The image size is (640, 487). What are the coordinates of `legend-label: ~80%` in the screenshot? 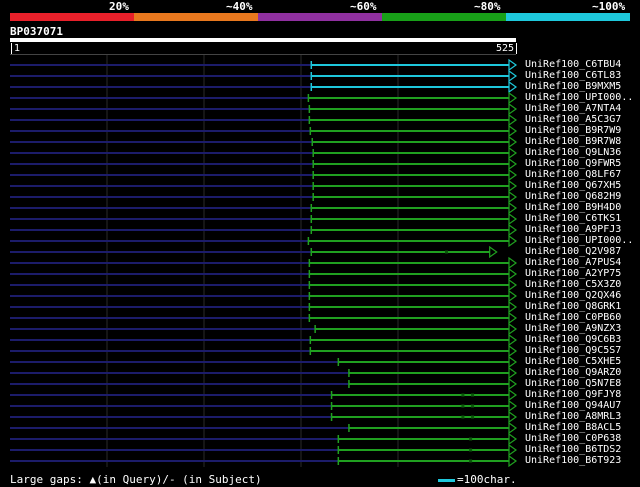 It's located at (487, 6).